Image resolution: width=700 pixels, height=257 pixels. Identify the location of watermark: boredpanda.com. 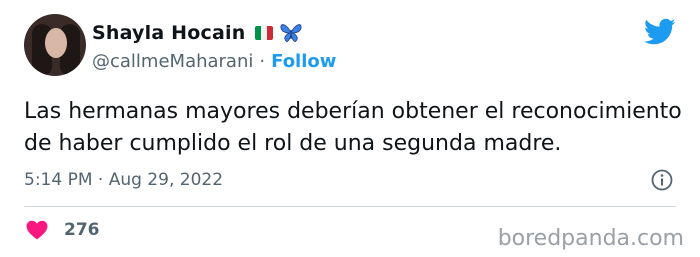
(590, 238).